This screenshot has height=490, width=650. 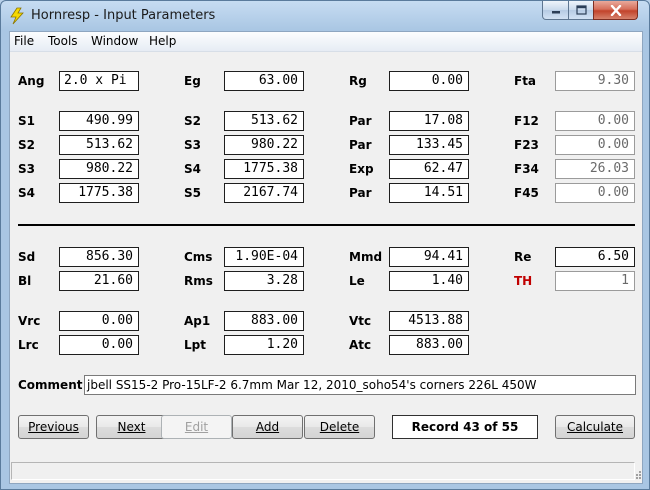 What do you see at coordinates (429, 81) in the screenshot?
I see `rg-field: 0.00` at bounding box center [429, 81].